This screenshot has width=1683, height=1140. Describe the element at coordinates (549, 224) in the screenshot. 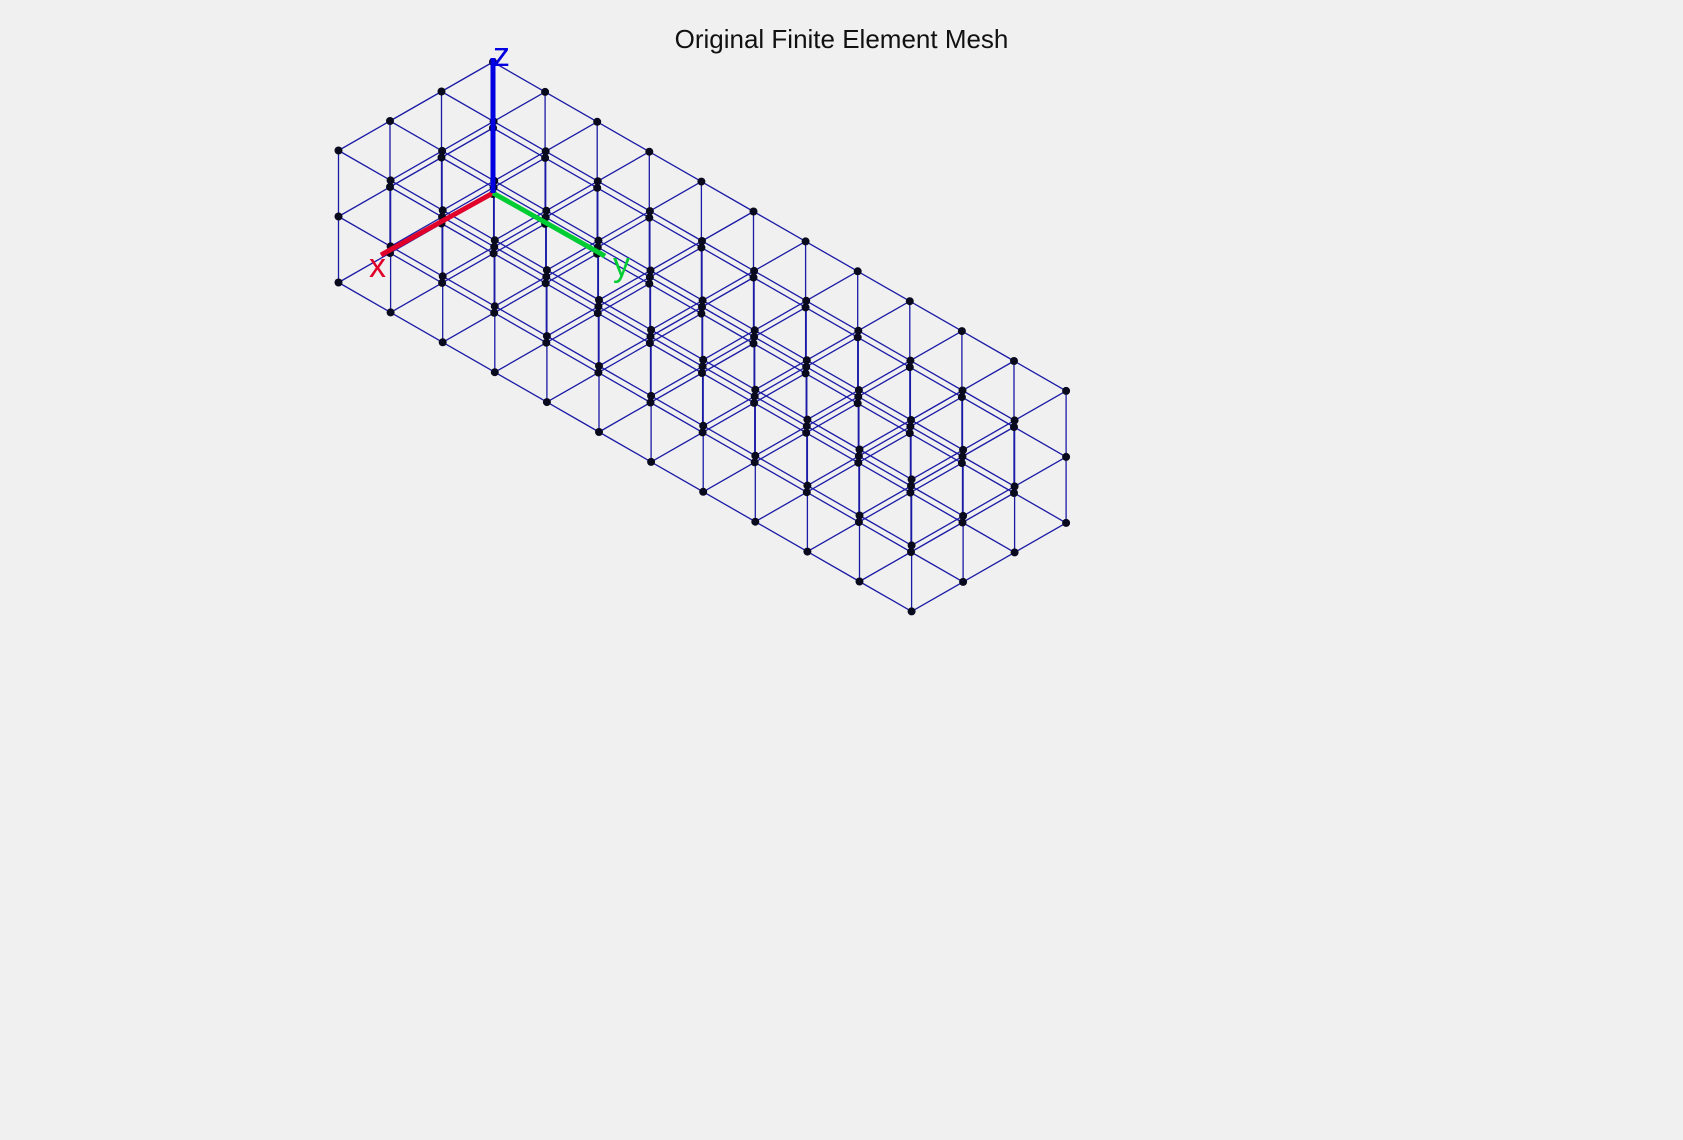

I see `y-axis-arrow` at that location.